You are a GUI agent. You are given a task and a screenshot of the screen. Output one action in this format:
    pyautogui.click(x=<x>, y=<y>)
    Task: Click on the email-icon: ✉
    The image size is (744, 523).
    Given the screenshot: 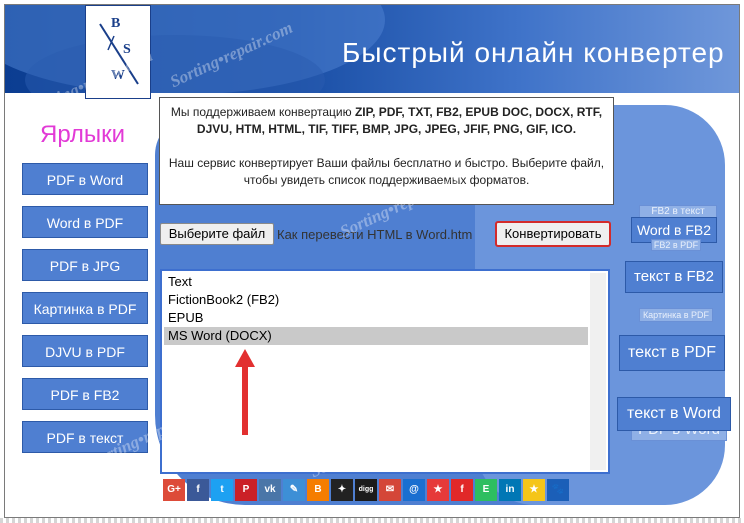 What is the action you would take?
    pyautogui.click(x=390, y=490)
    